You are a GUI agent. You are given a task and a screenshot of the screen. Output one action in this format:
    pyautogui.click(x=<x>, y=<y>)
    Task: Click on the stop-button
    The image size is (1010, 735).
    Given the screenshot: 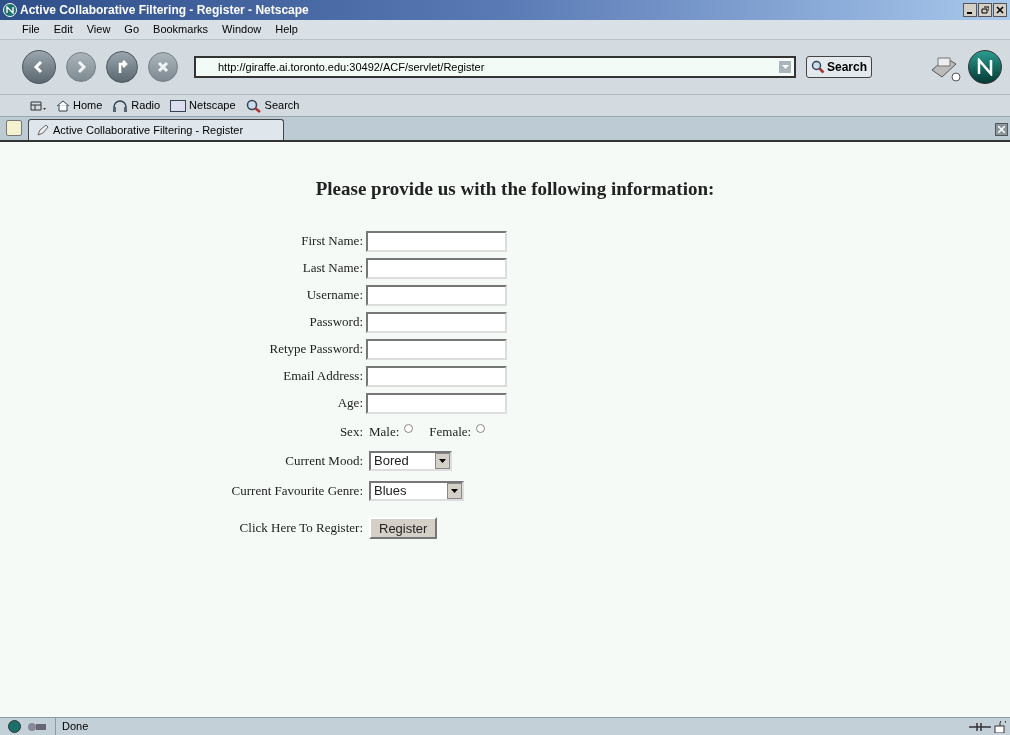 What is the action you would take?
    pyautogui.click(x=163, y=67)
    